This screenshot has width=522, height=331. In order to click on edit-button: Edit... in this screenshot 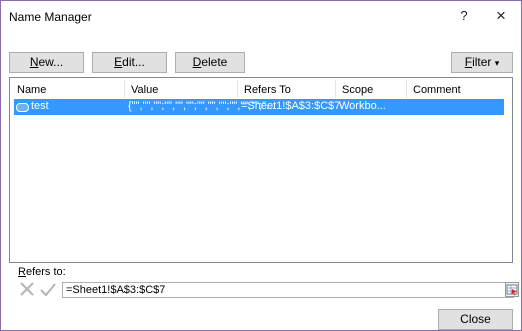, I will do `click(129, 62)`.